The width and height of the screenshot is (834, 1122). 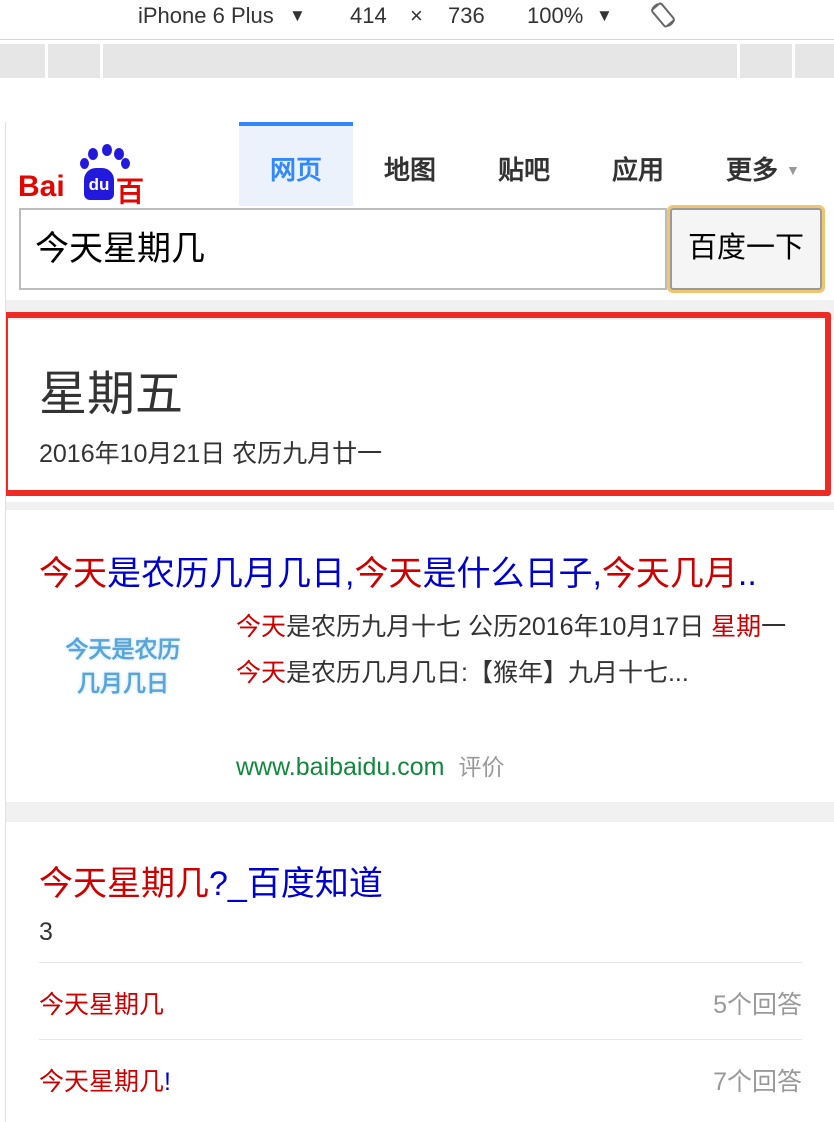 What do you see at coordinates (410, 164) in the screenshot?
I see `tab-map: 地图` at bounding box center [410, 164].